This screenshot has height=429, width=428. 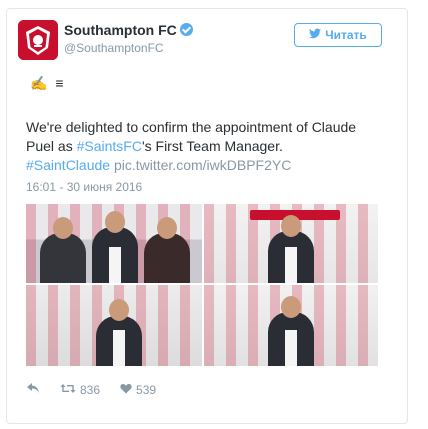 I want to click on tweet-emoji: ✍ ≡, so click(x=48, y=83).